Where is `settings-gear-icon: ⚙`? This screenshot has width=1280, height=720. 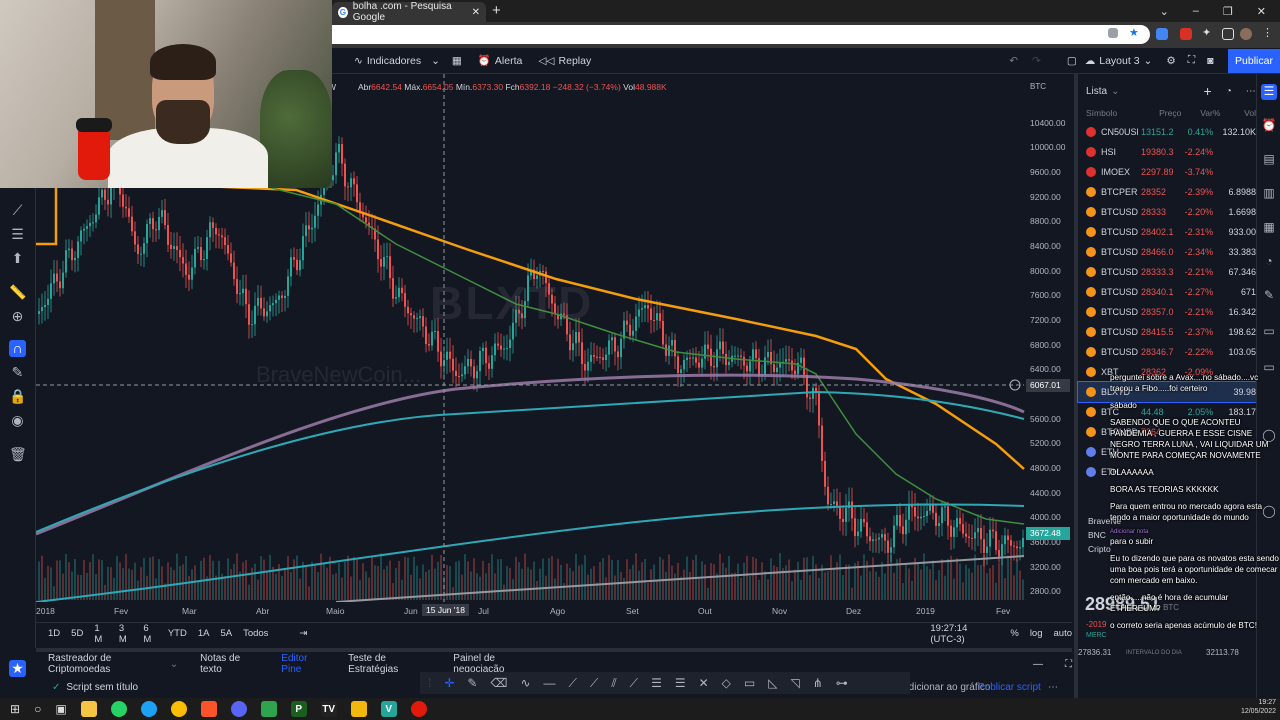 settings-gear-icon: ⚙ is located at coordinates (1170, 61).